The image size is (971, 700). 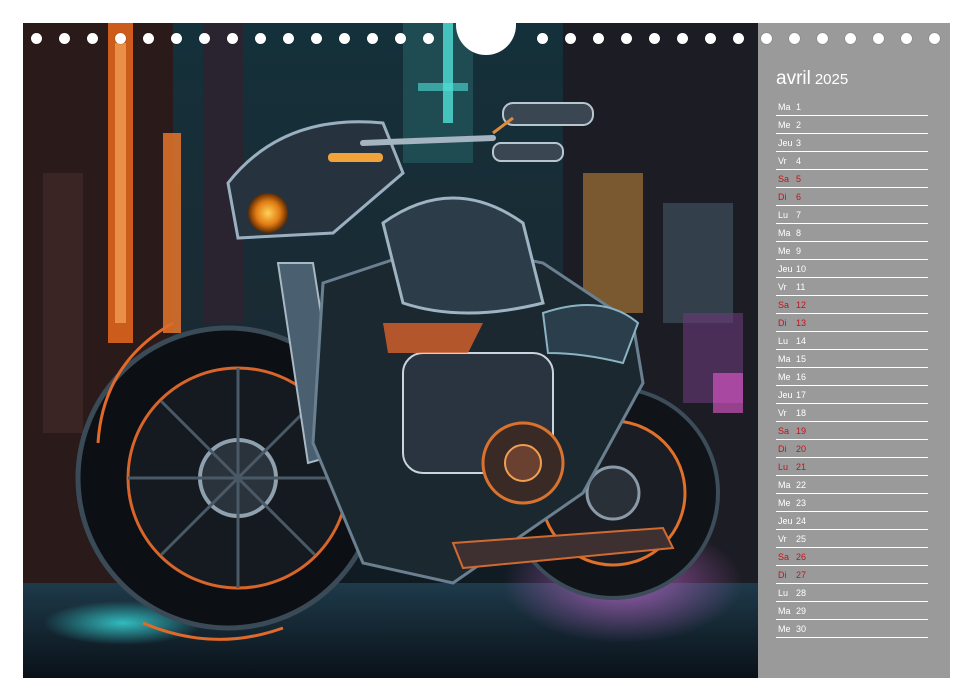 What do you see at coordinates (801, 629) in the screenshot?
I see `day-date: 30` at bounding box center [801, 629].